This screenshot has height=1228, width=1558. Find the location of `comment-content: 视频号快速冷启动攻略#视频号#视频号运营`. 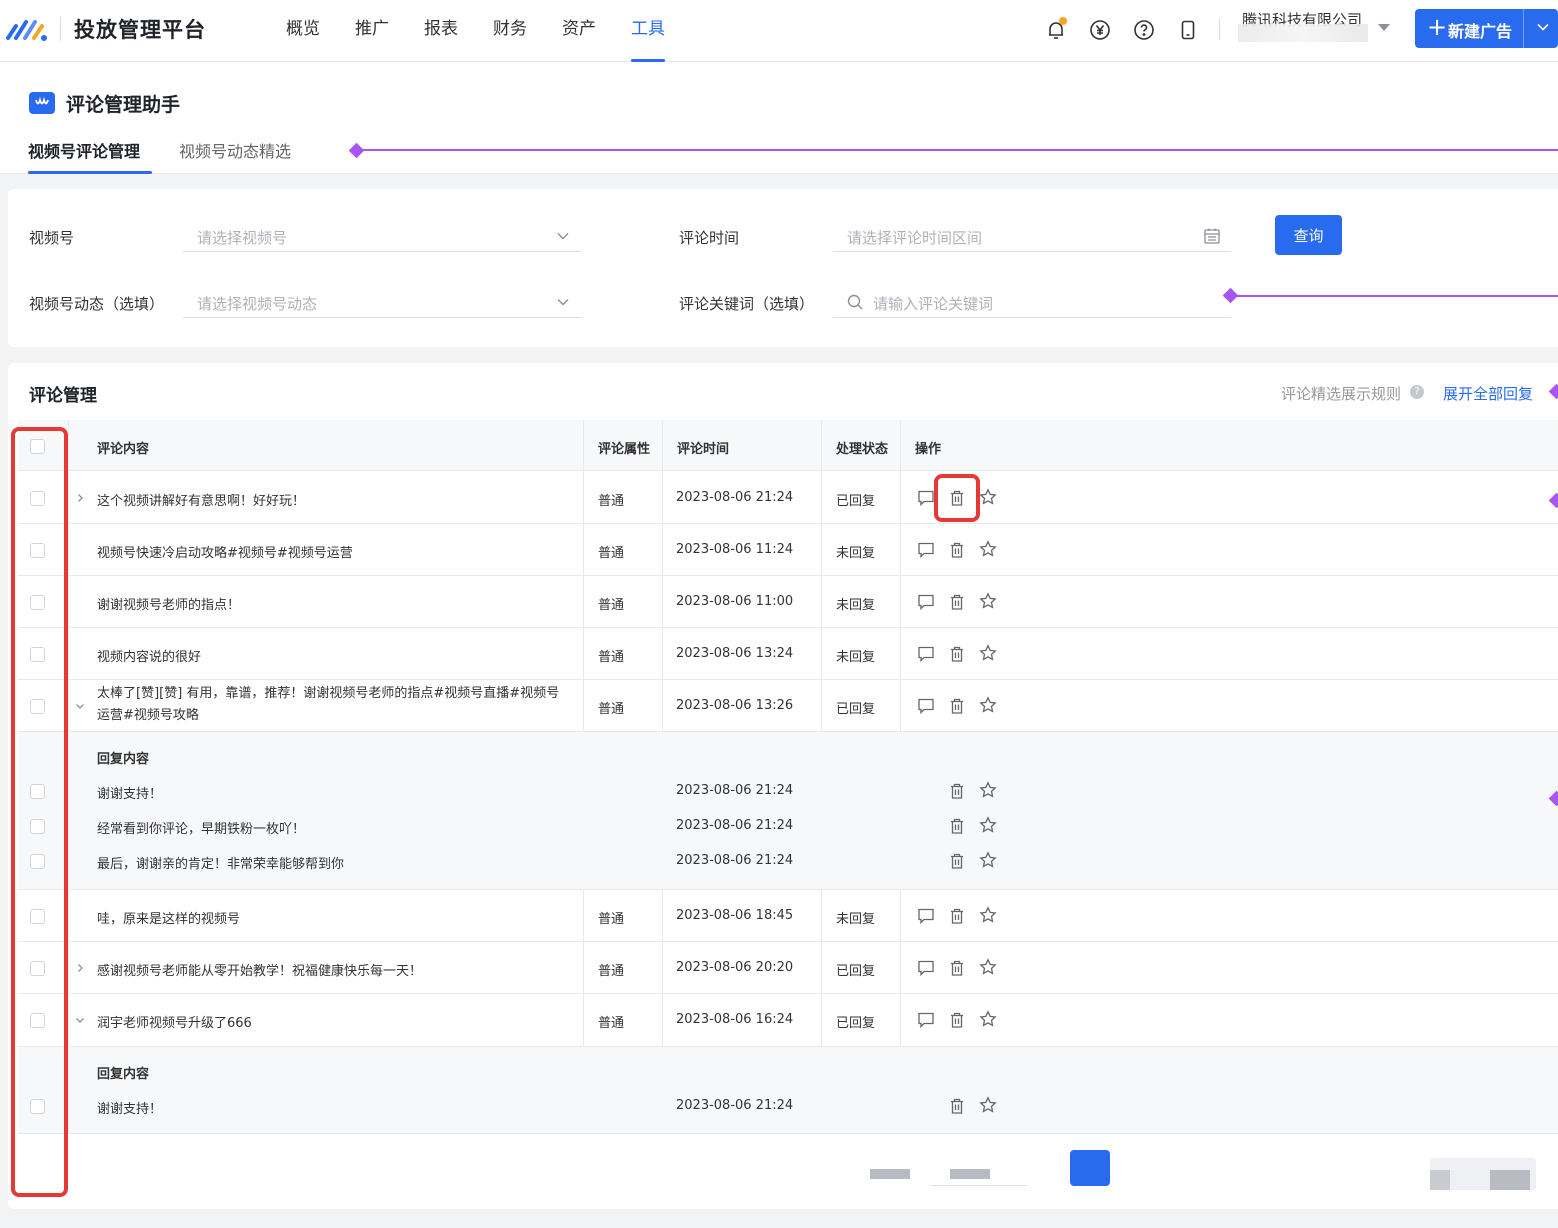

comment-content: 视频号快速冷启动攻略#视频号#视频号运营 is located at coordinates (225, 553).